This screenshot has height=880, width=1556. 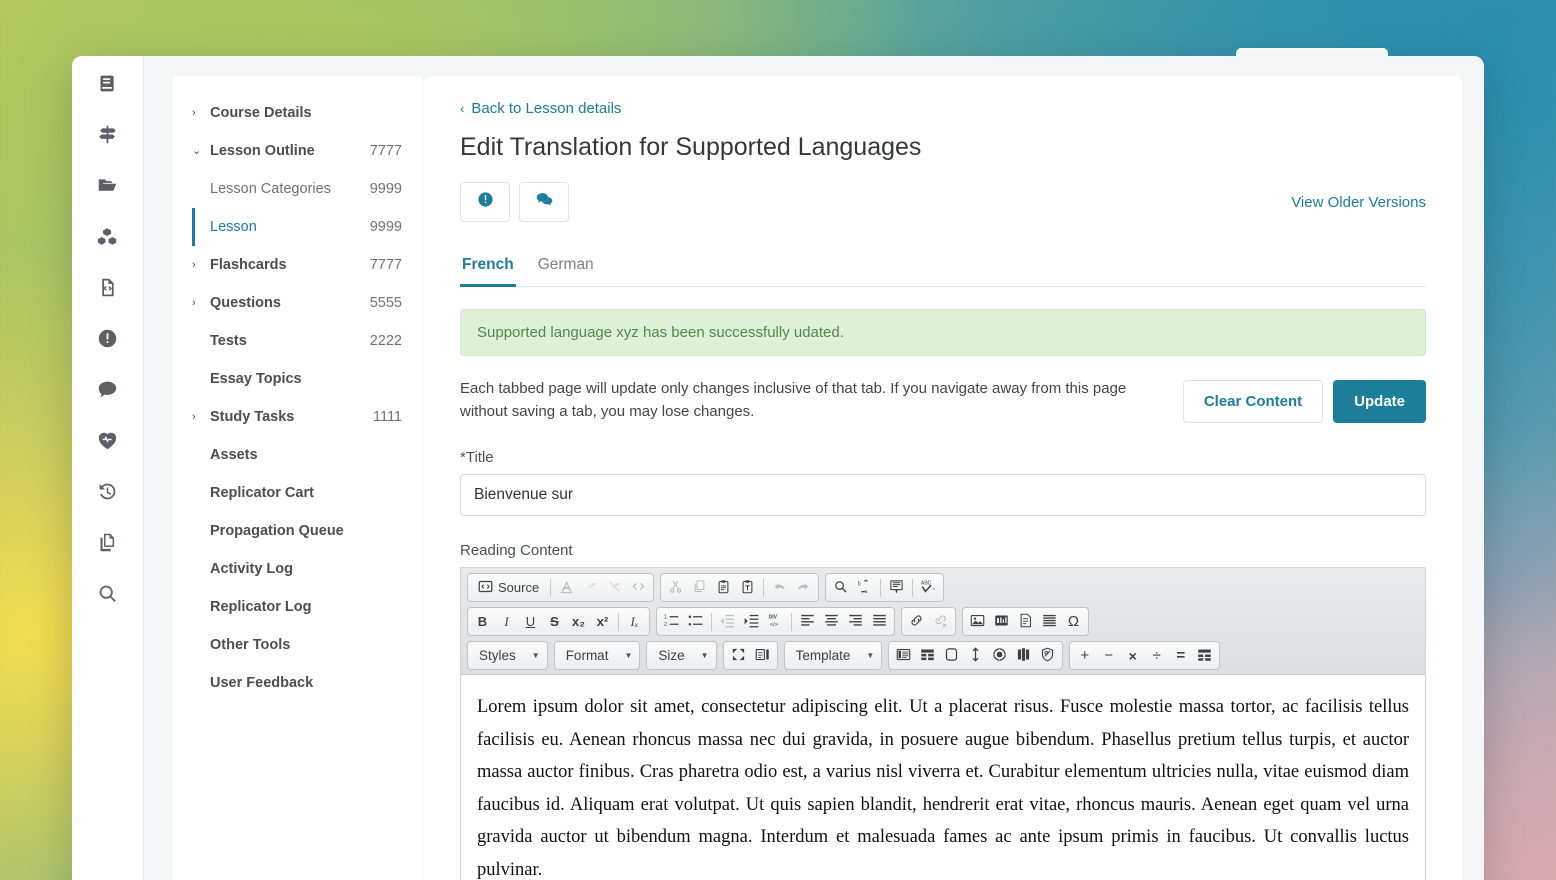 What do you see at coordinates (488, 267) in the screenshot?
I see `tab-french: French` at bounding box center [488, 267].